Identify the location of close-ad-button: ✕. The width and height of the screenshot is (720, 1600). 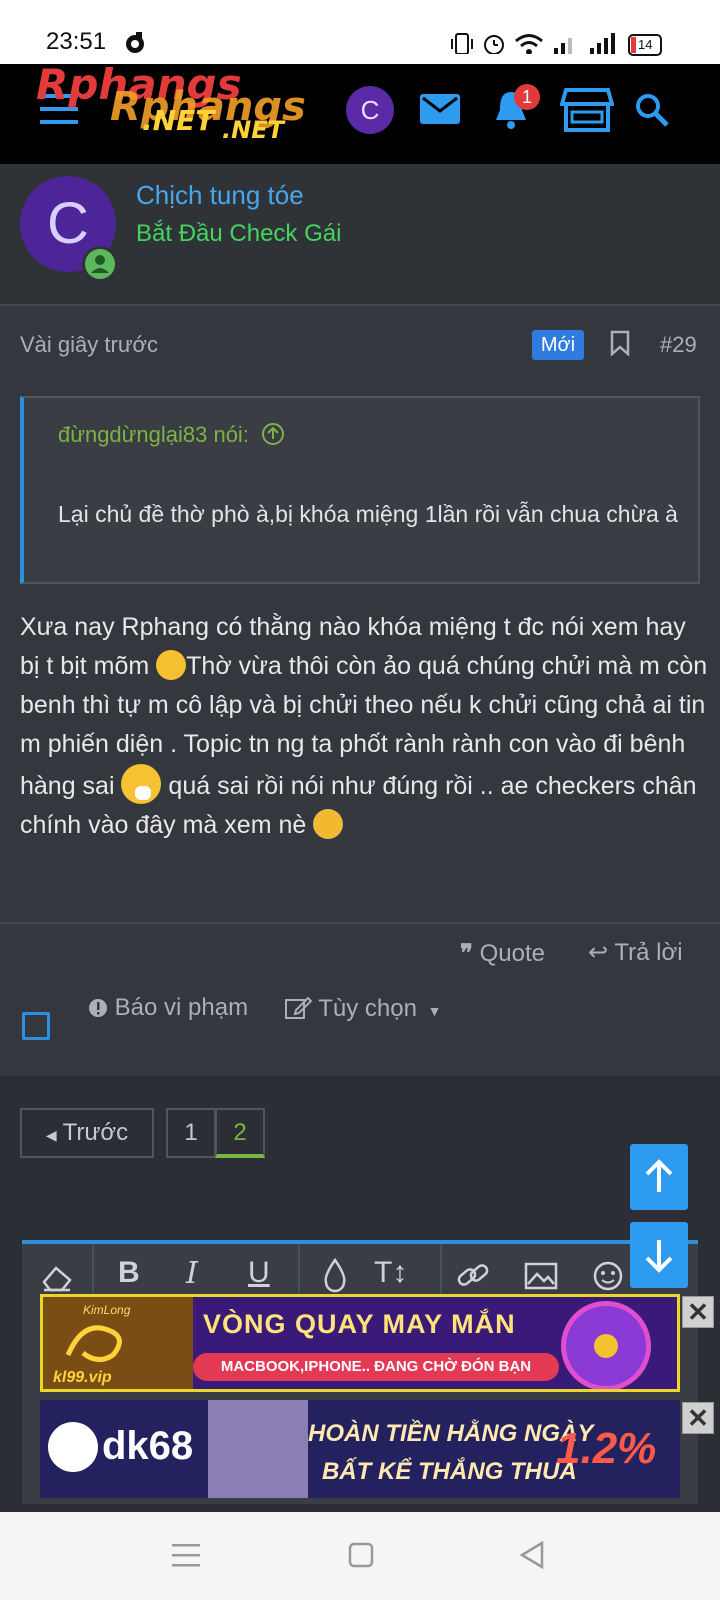
(698, 1312).